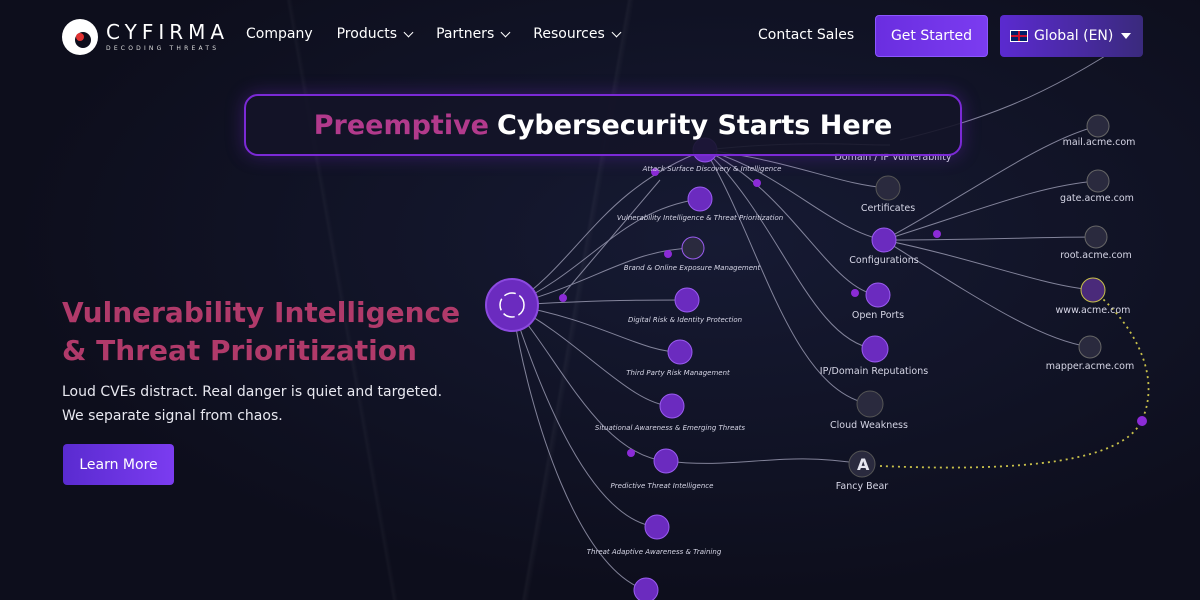 This screenshot has height=600, width=1200. What do you see at coordinates (883, 260) in the screenshot?
I see `surface-label-configurations: Configurations` at bounding box center [883, 260].